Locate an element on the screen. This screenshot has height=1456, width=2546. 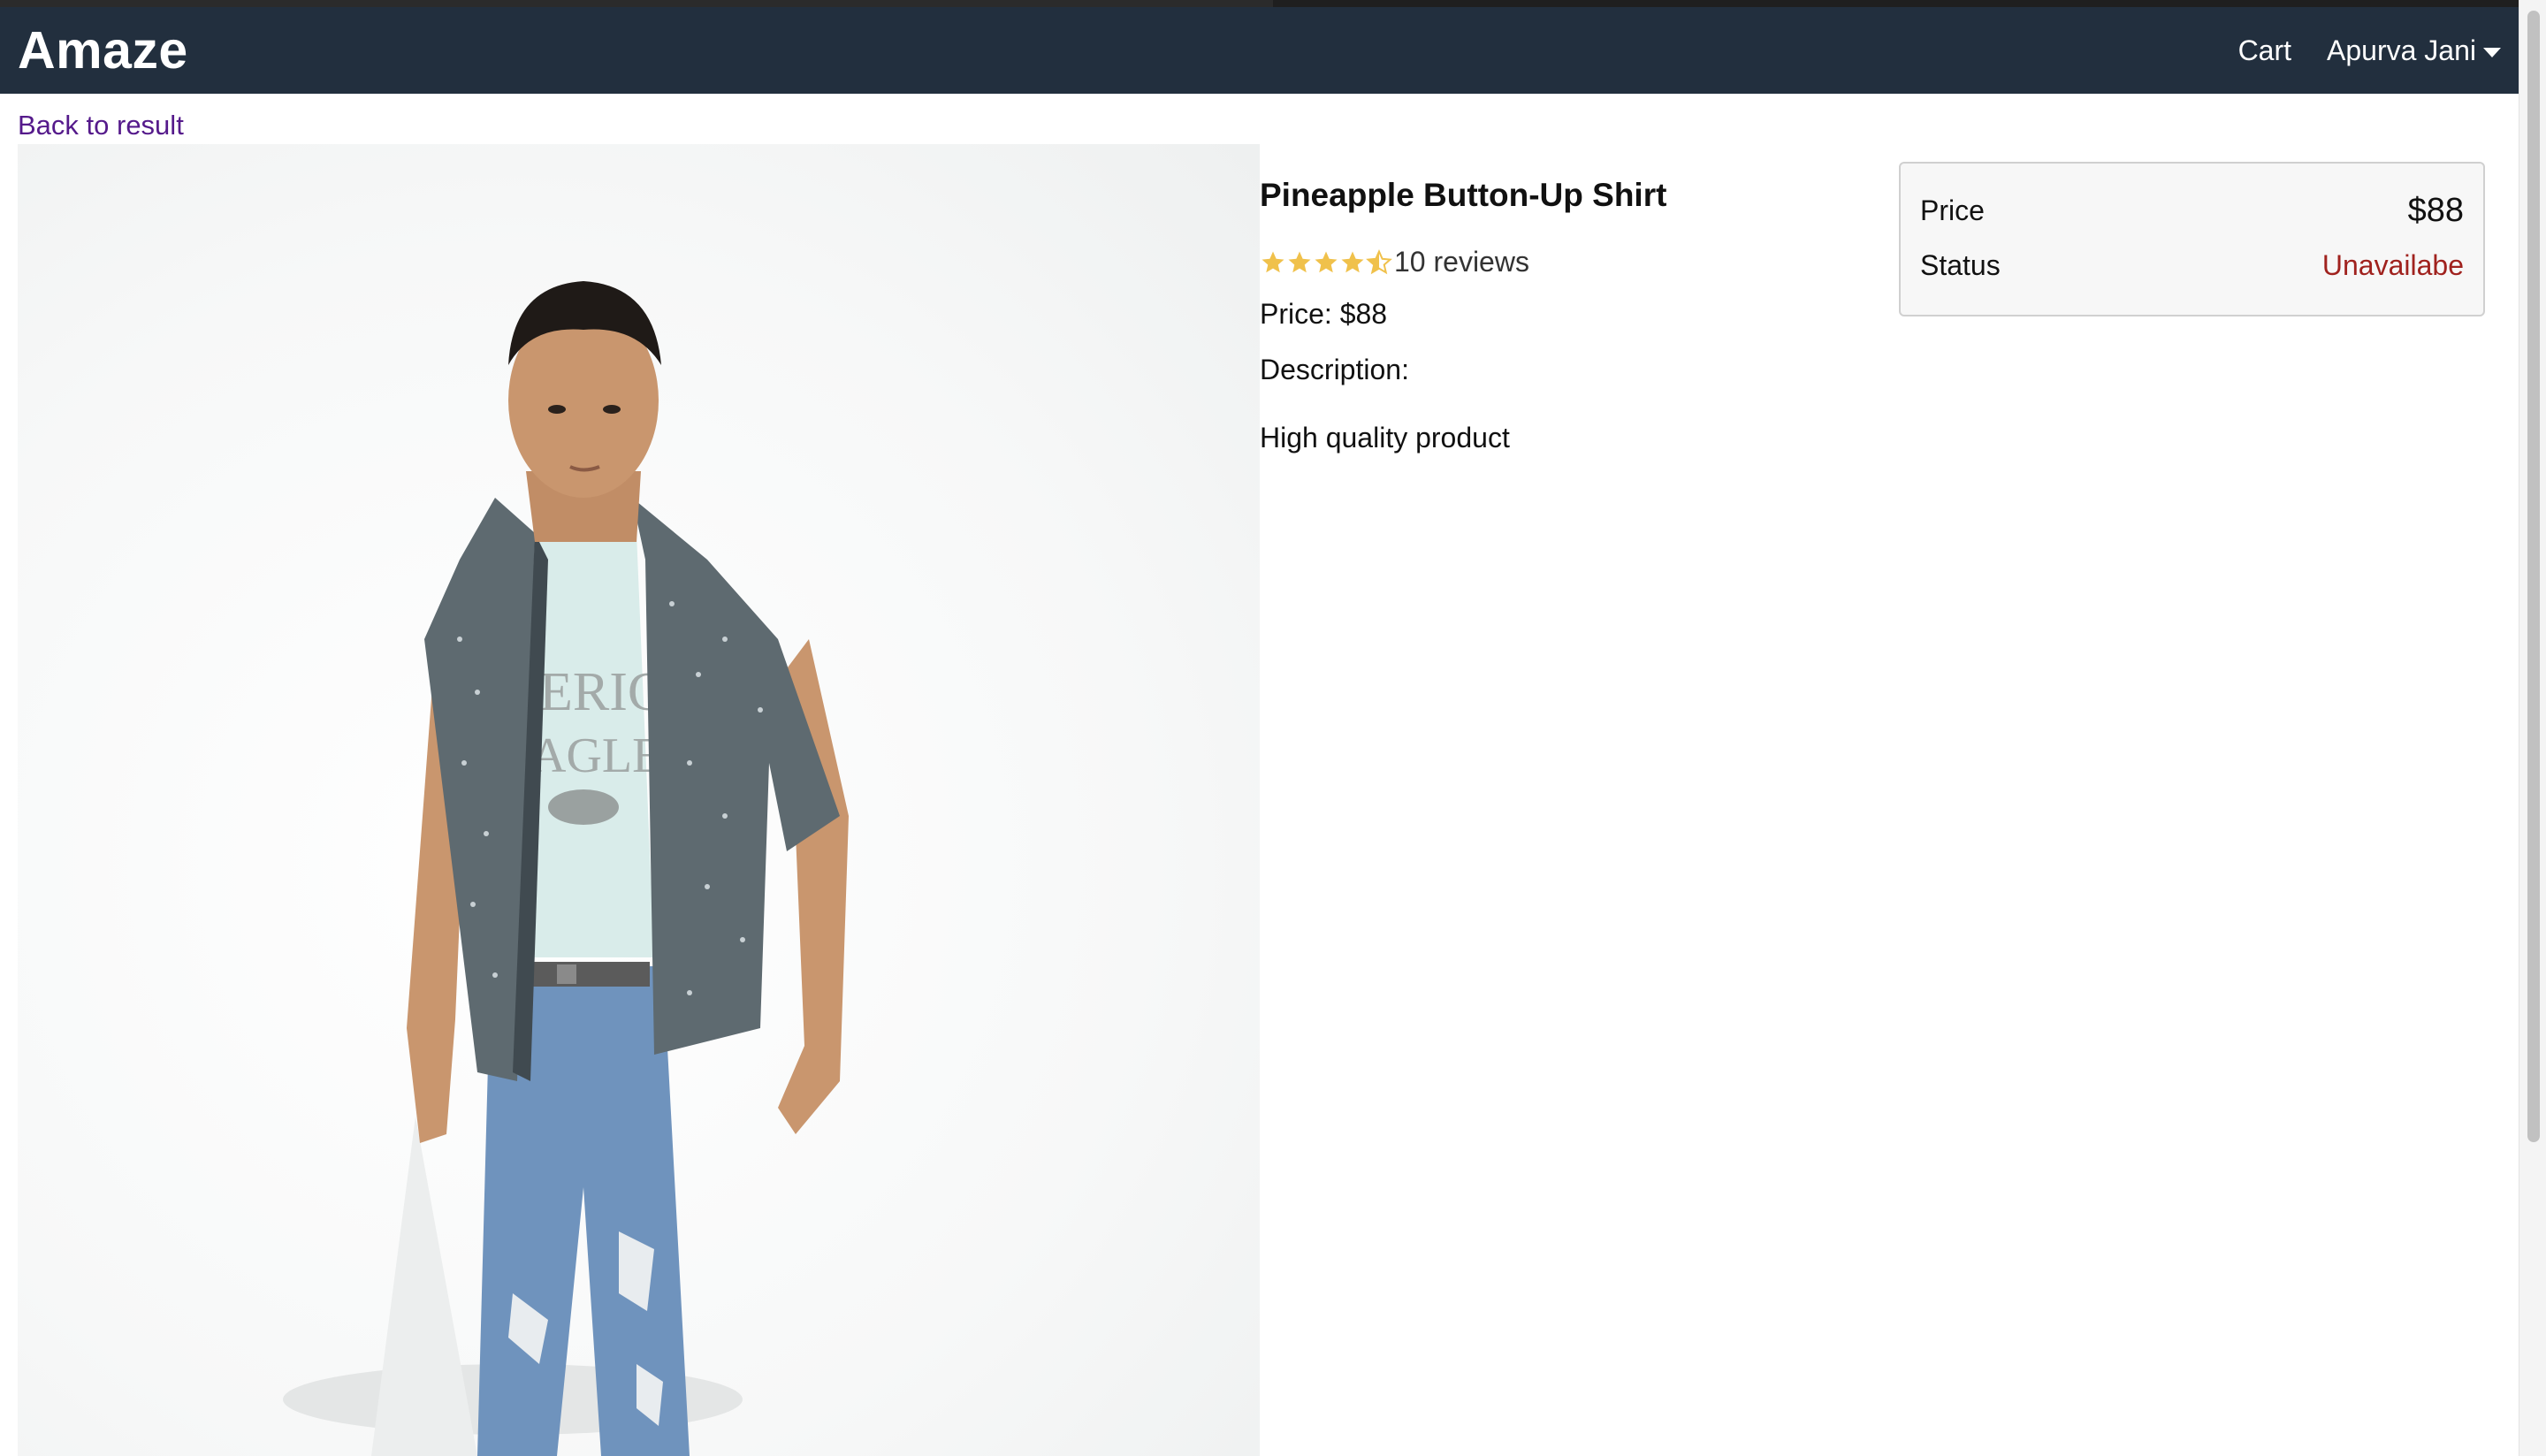
product-price: Price: $88 is located at coordinates (1324, 314).